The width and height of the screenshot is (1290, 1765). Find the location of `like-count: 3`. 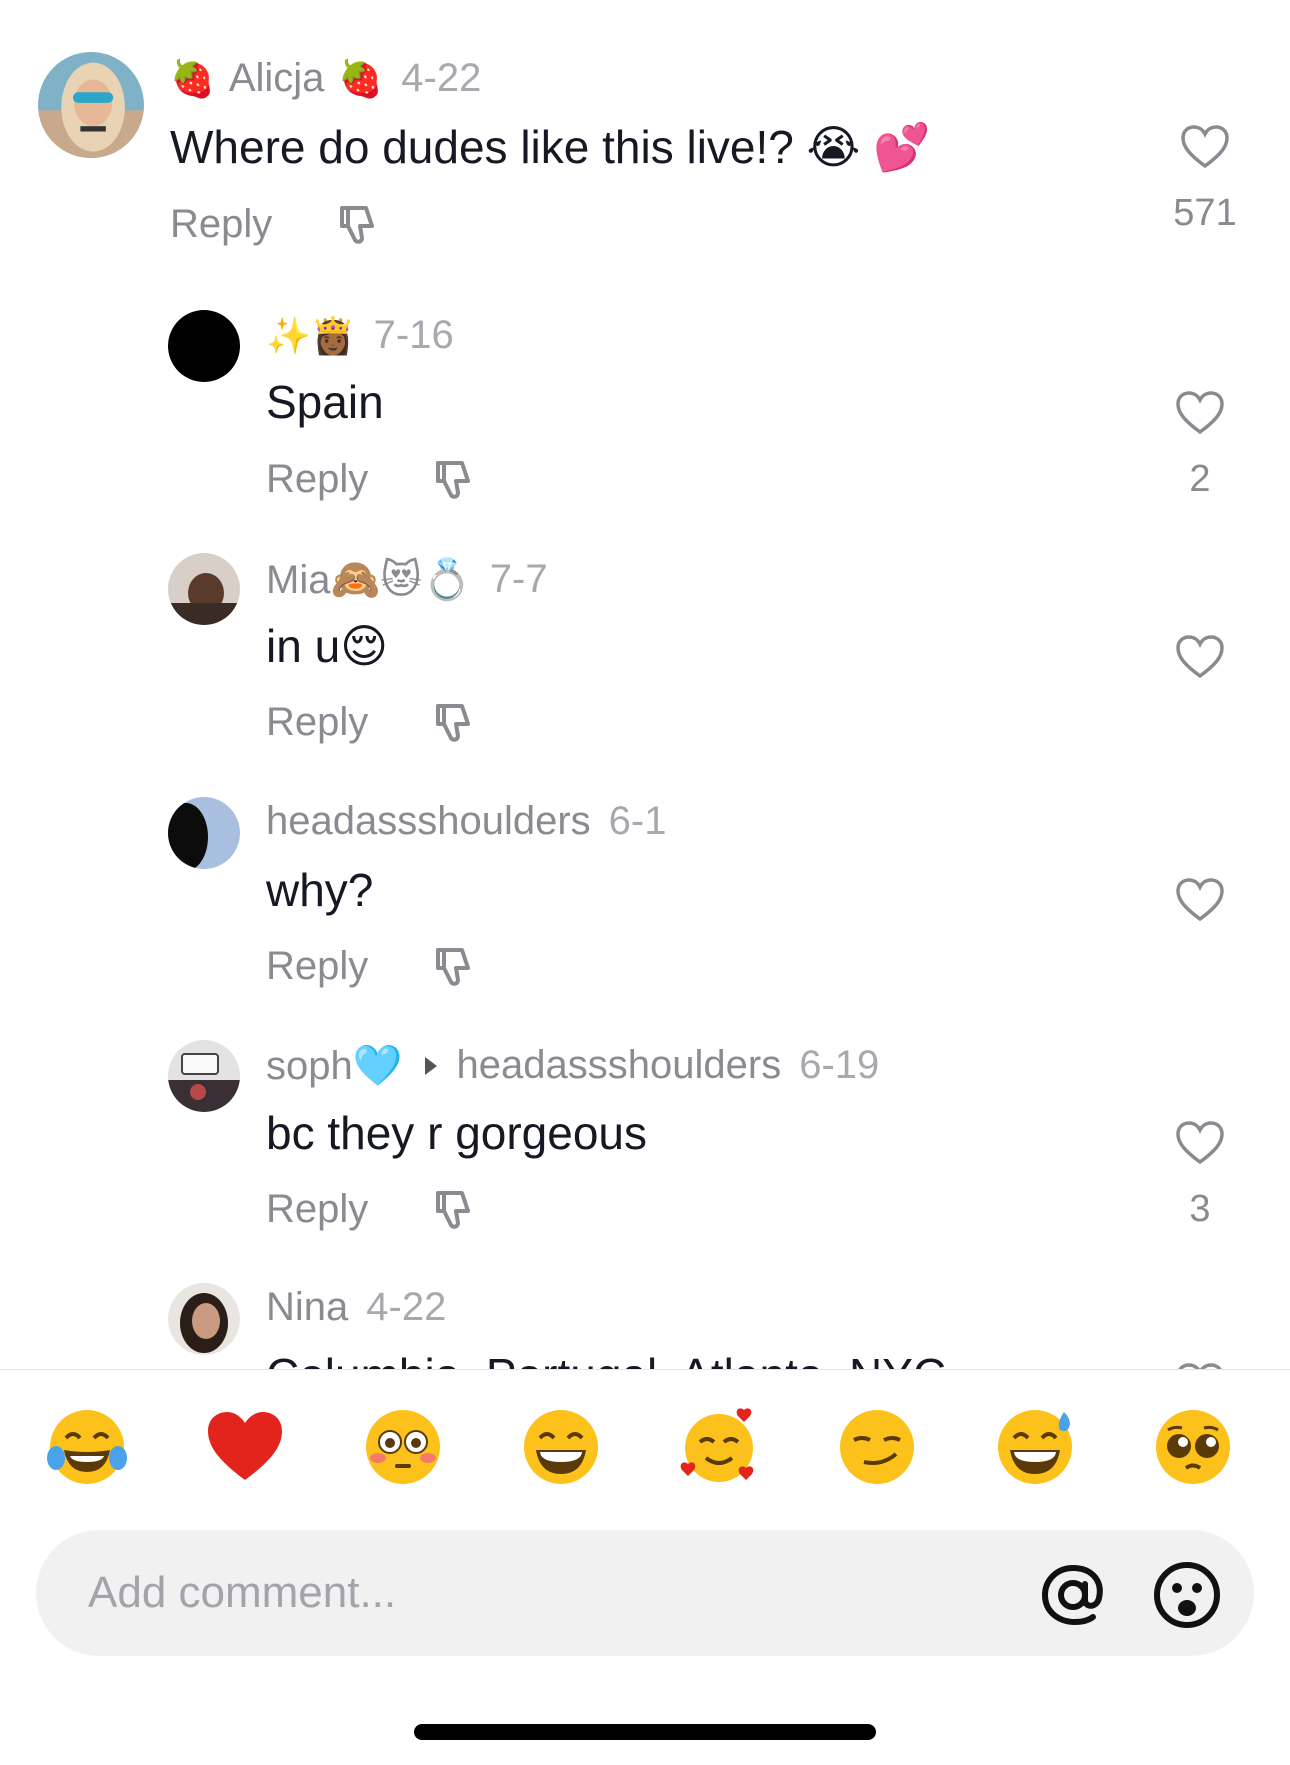

like-count: 3 is located at coordinates (1200, 1209).